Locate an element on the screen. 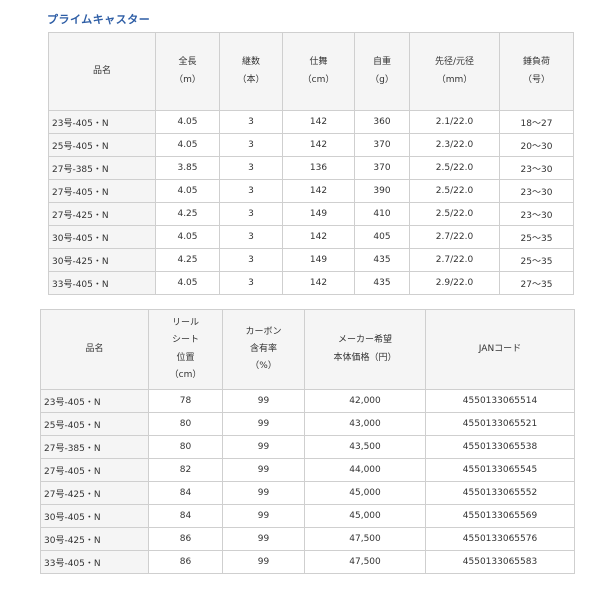  spec-header-cell: 仕舞 （cm） is located at coordinates (318, 71).